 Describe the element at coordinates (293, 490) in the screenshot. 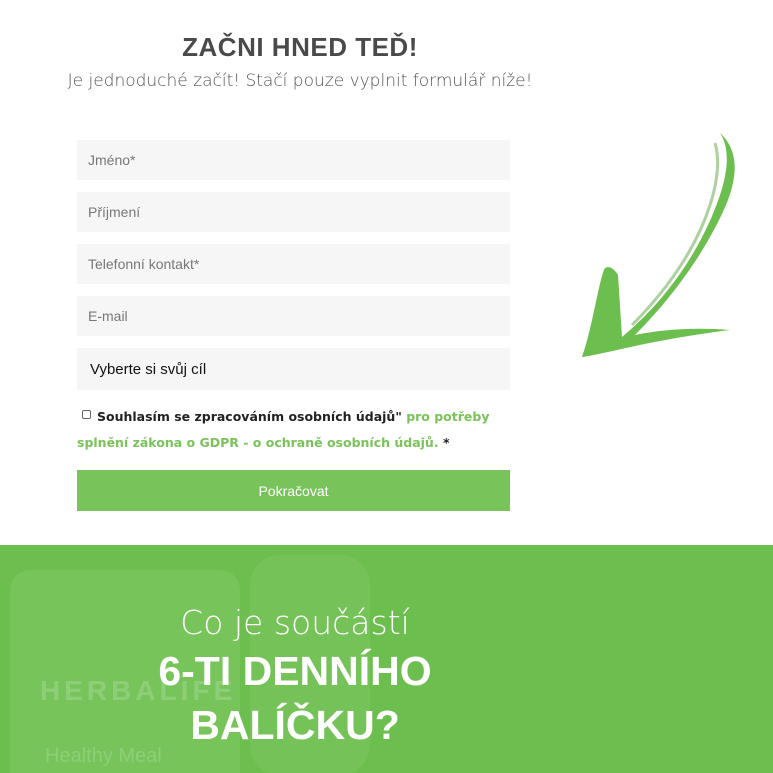

I see `continue-button: Pokračovat` at that location.